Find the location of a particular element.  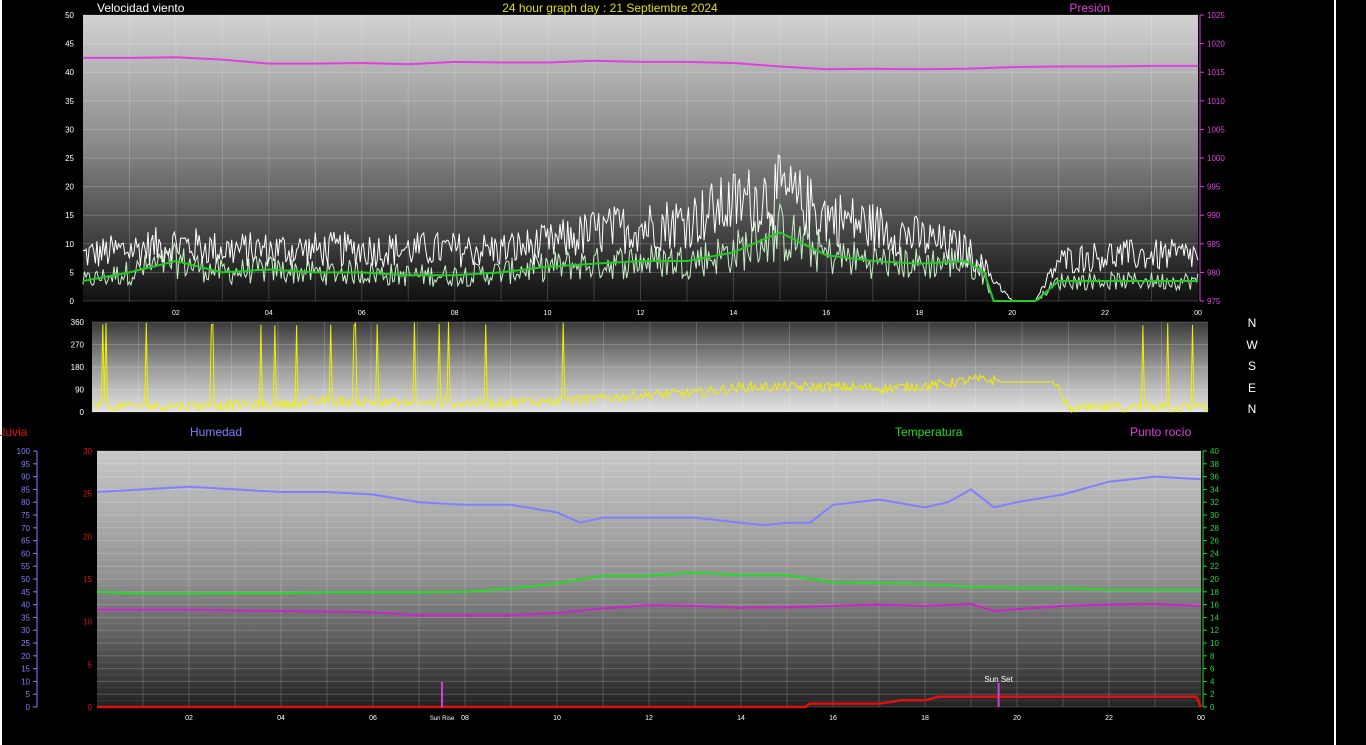

temperature-y-tick: 28 is located at coordinates (1214, 528).